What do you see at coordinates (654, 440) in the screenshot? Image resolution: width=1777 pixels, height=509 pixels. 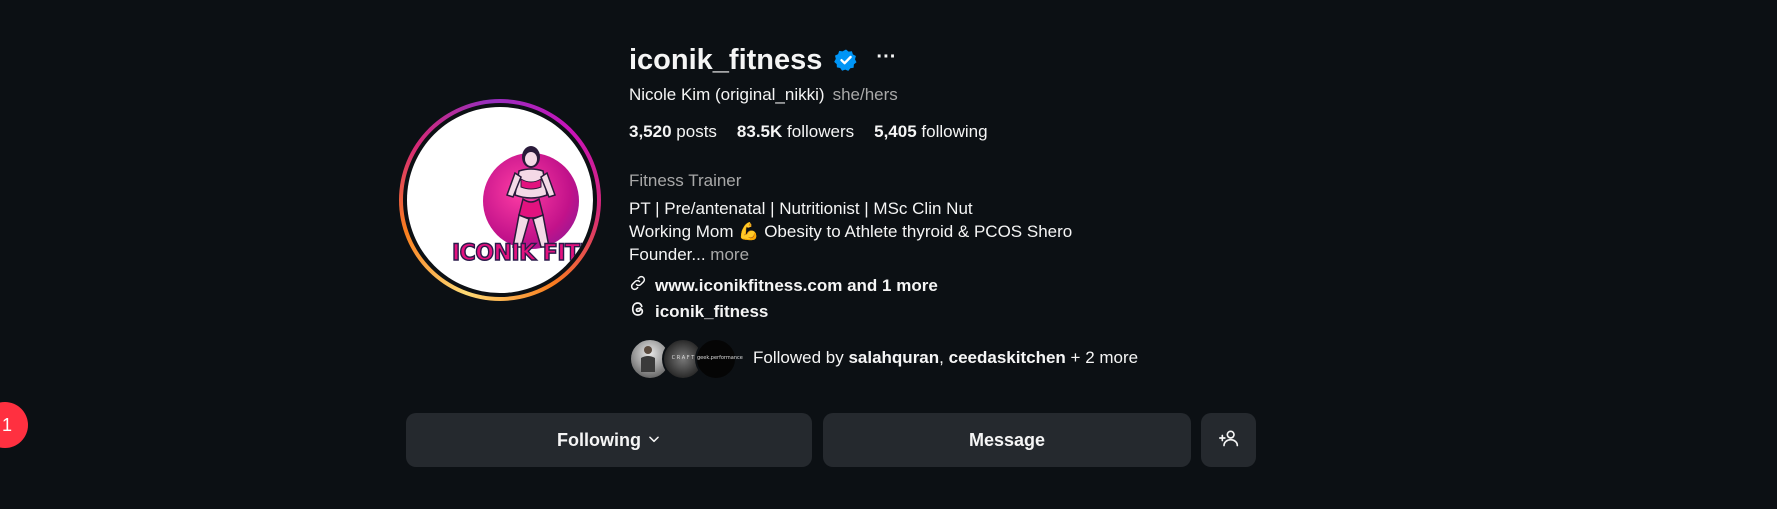 I see `chevron-down-icon` at bounding box center [654, 440].